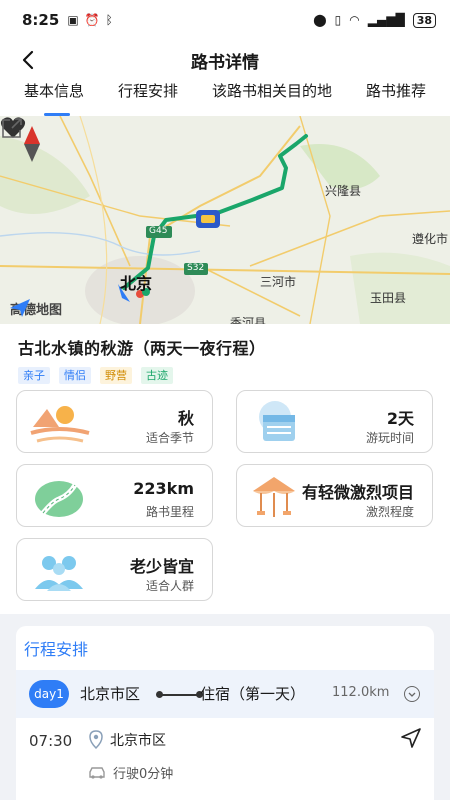 Image resolution: width=450 pixels, height=800 pixels. What do you see at coordinates (386, 20) in the screenshot?
I see `signal-icon: ▂▄▆█` at bounding box center [386, 20].